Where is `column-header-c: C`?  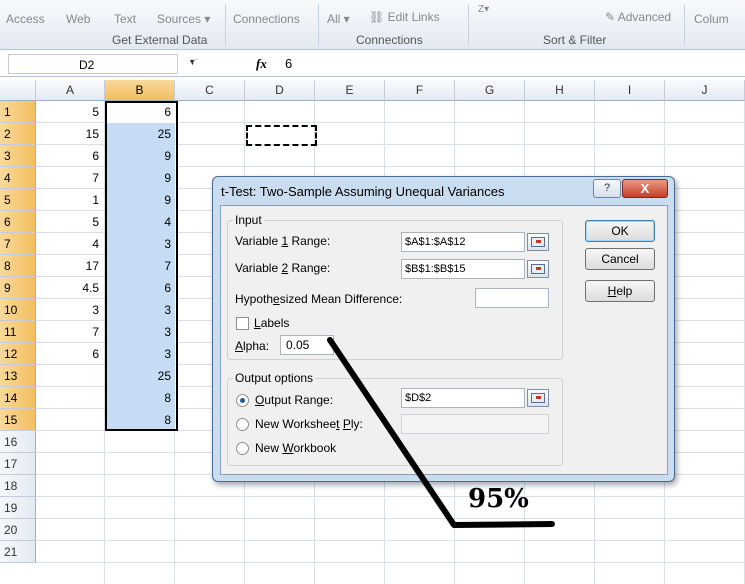
column-header-c: C is located at coordinates (210, 90).